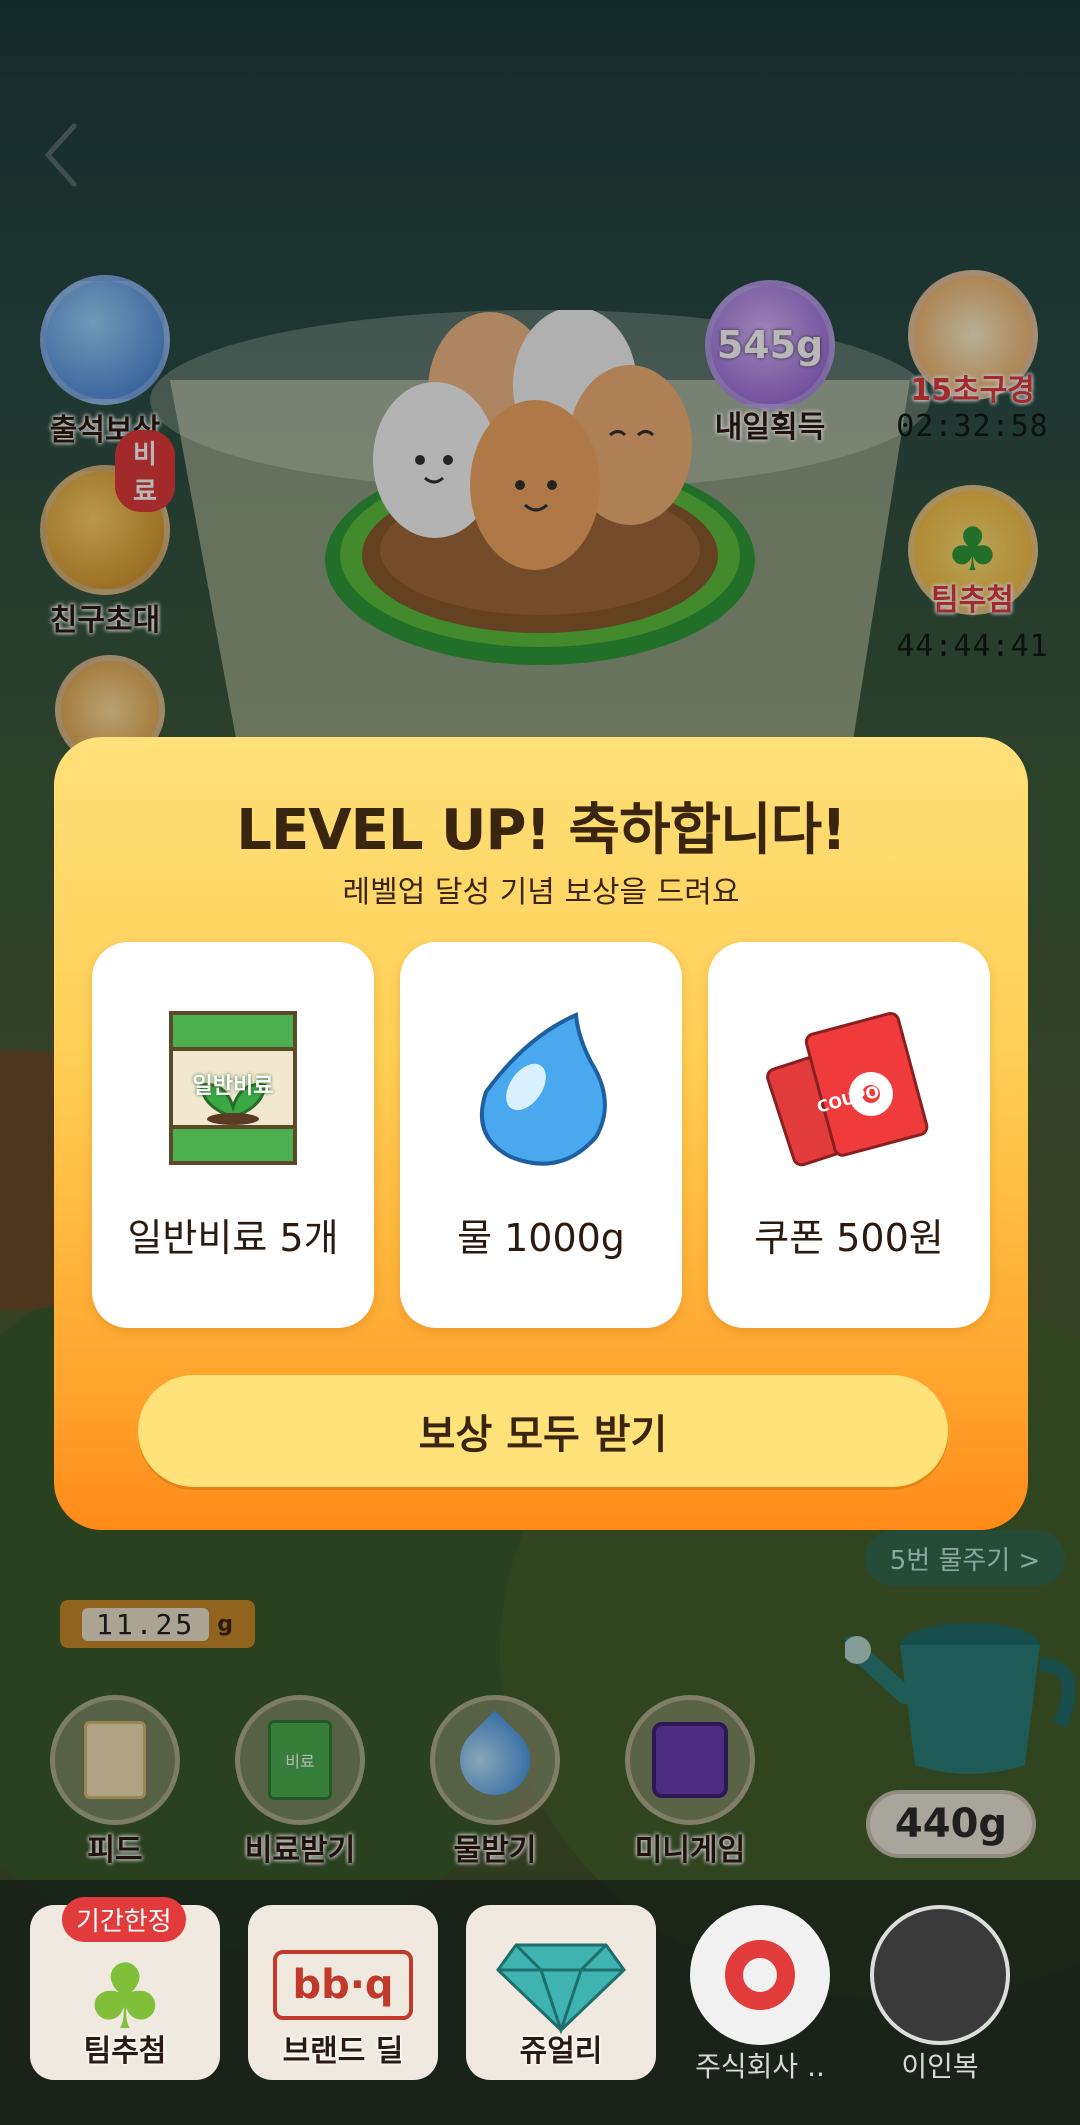  I want to click on limited-time-badge: 기간한정, so click(124, 1919).